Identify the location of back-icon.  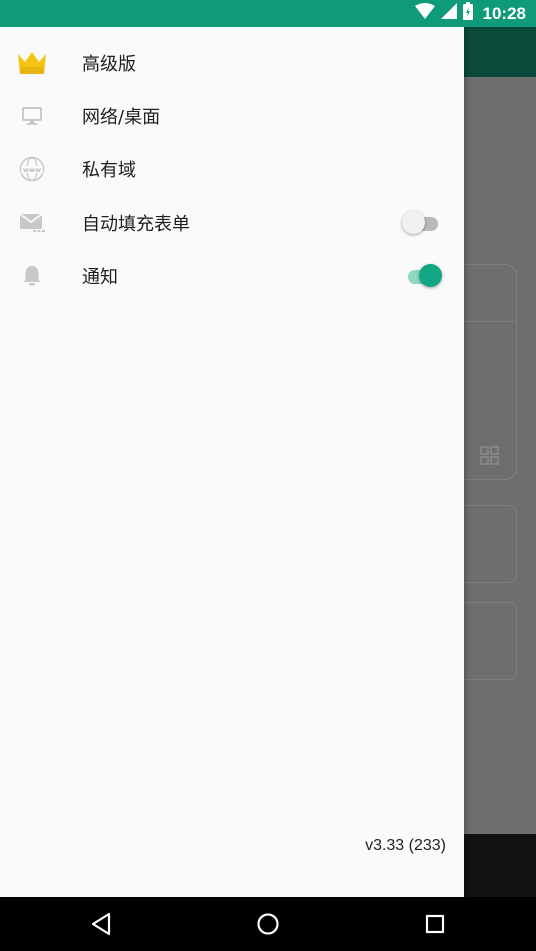
(101, 924).